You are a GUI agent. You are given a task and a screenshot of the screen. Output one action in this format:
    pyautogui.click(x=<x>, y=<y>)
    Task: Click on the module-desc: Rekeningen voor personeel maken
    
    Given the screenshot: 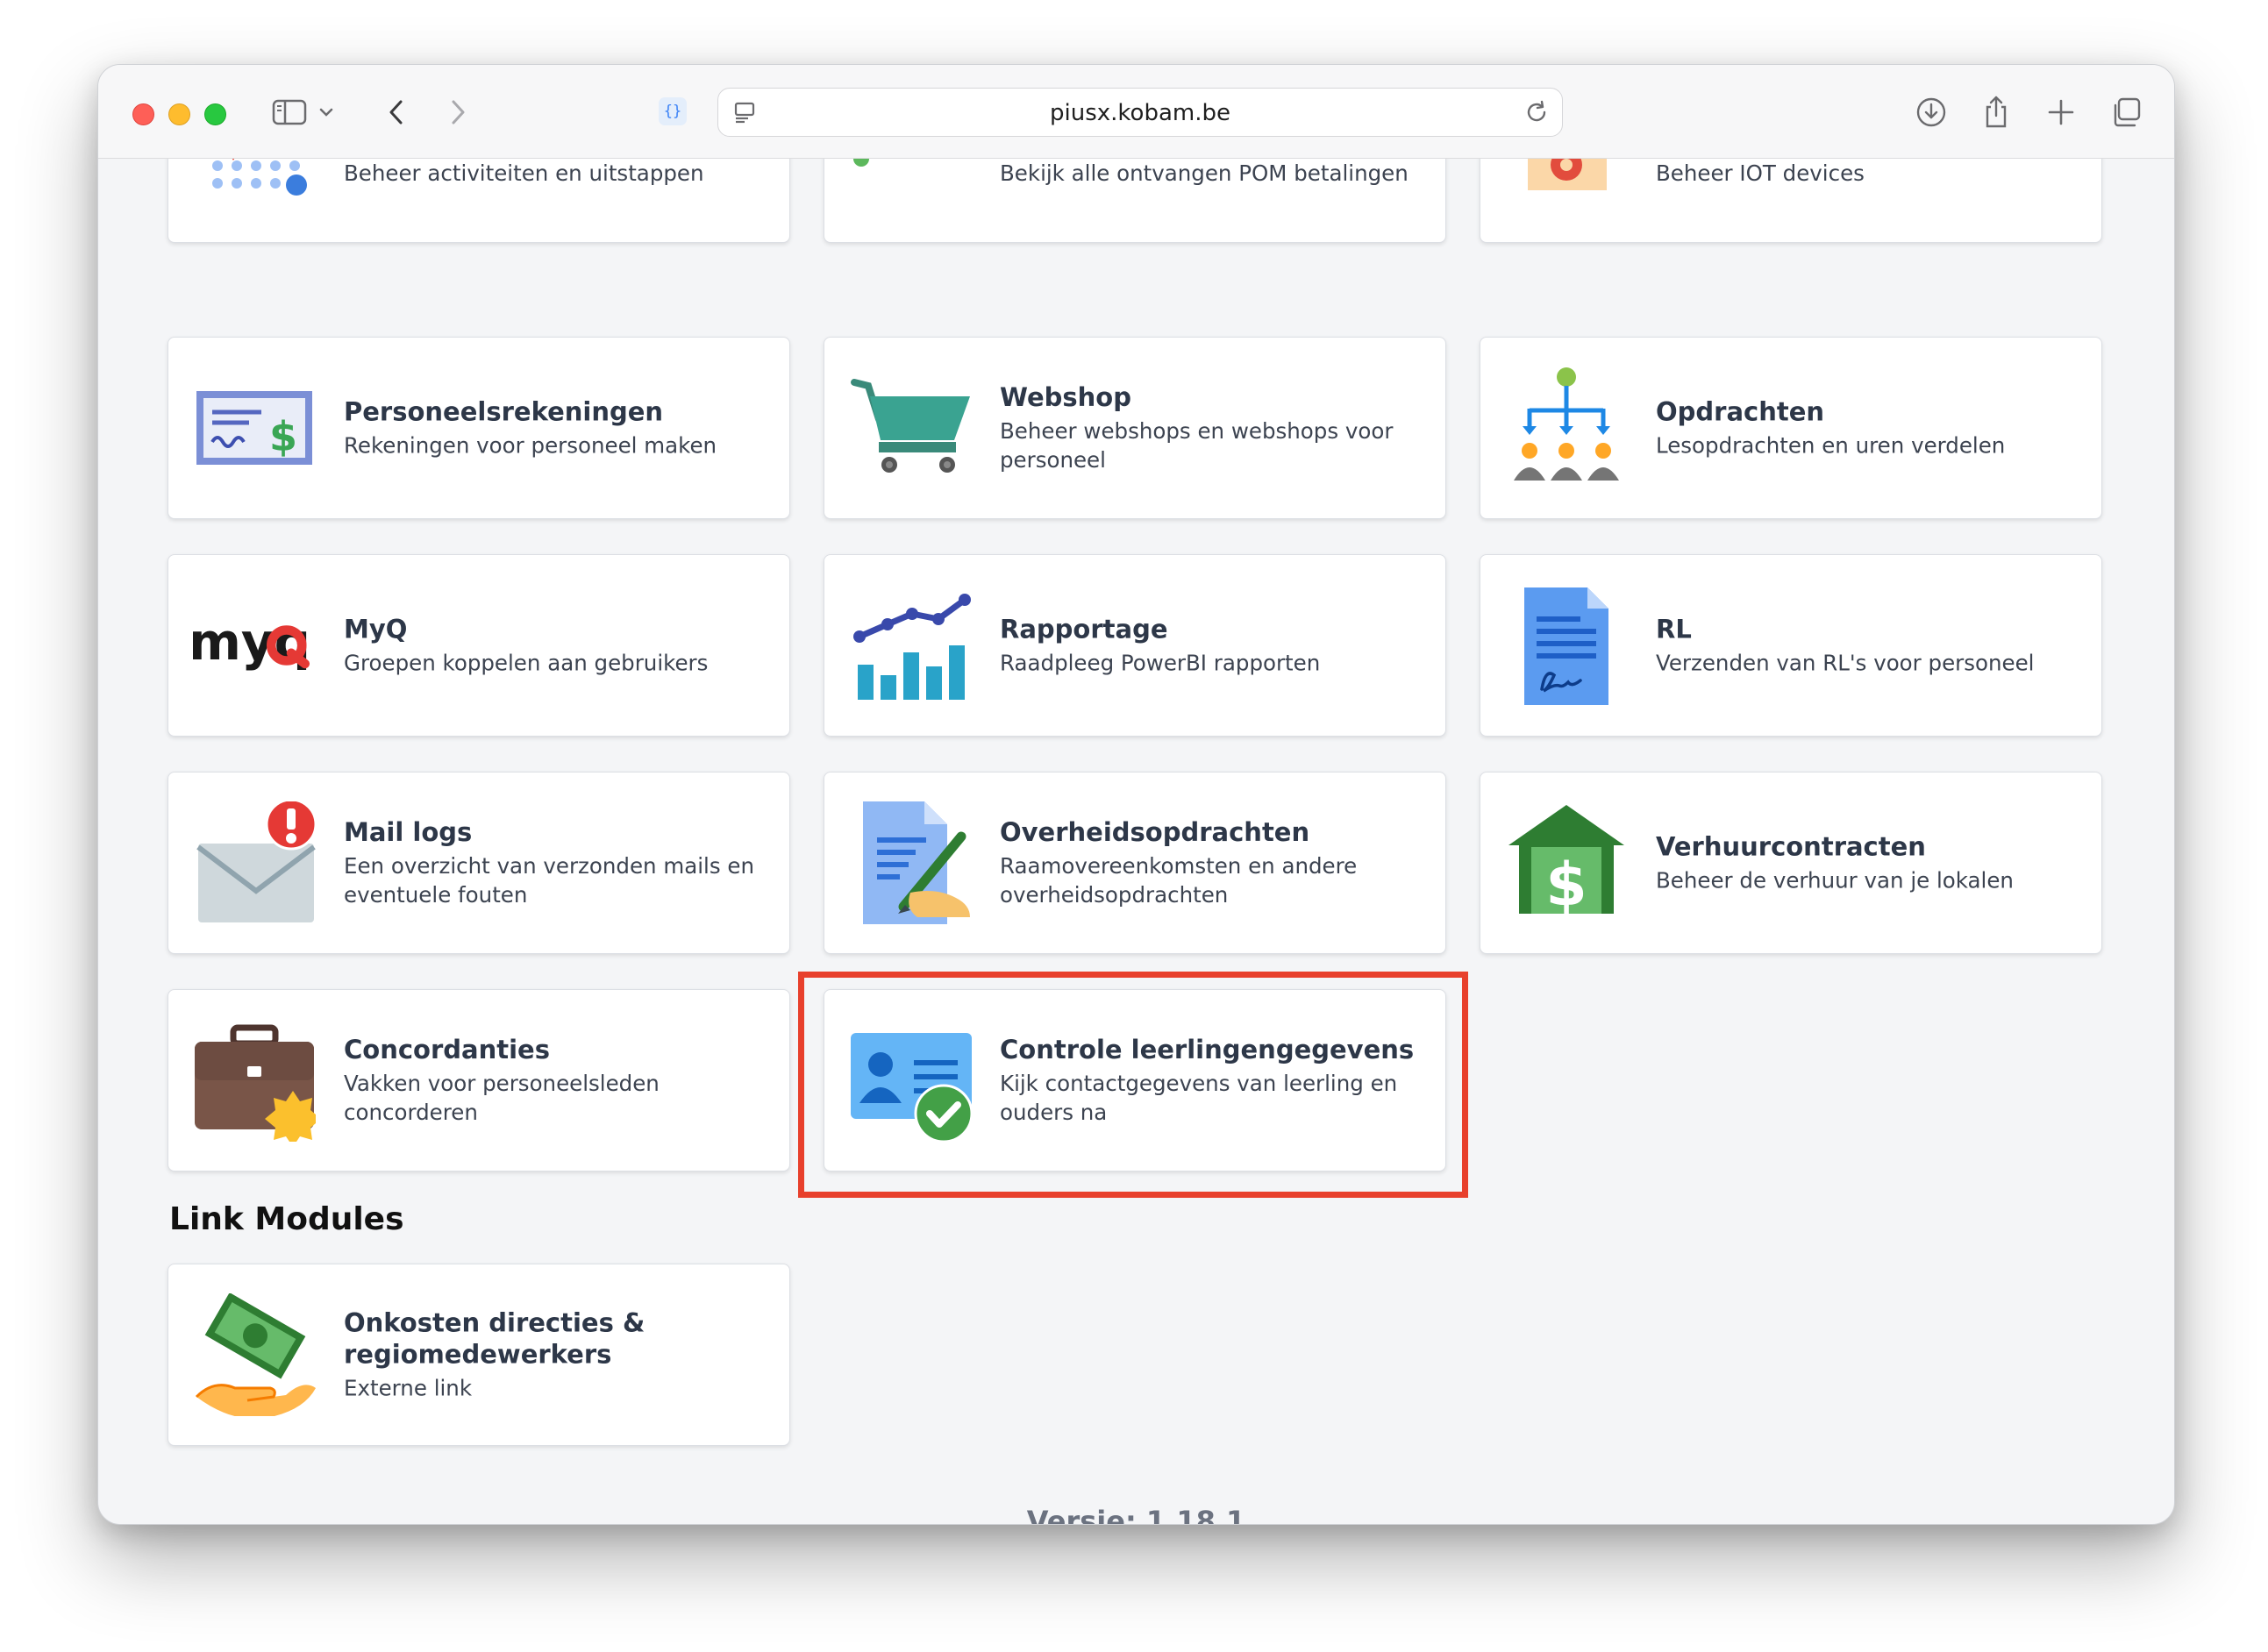 What is the action you would take?
    pyautogui.click(x=530, y=445)
    